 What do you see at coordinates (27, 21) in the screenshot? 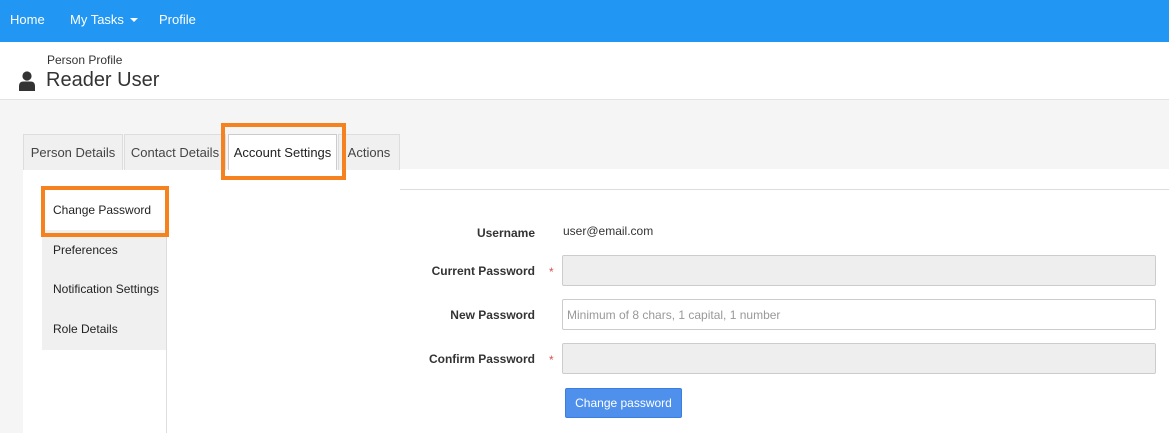
I see `nav-home-link: Home` at bounding box center [27, 21].